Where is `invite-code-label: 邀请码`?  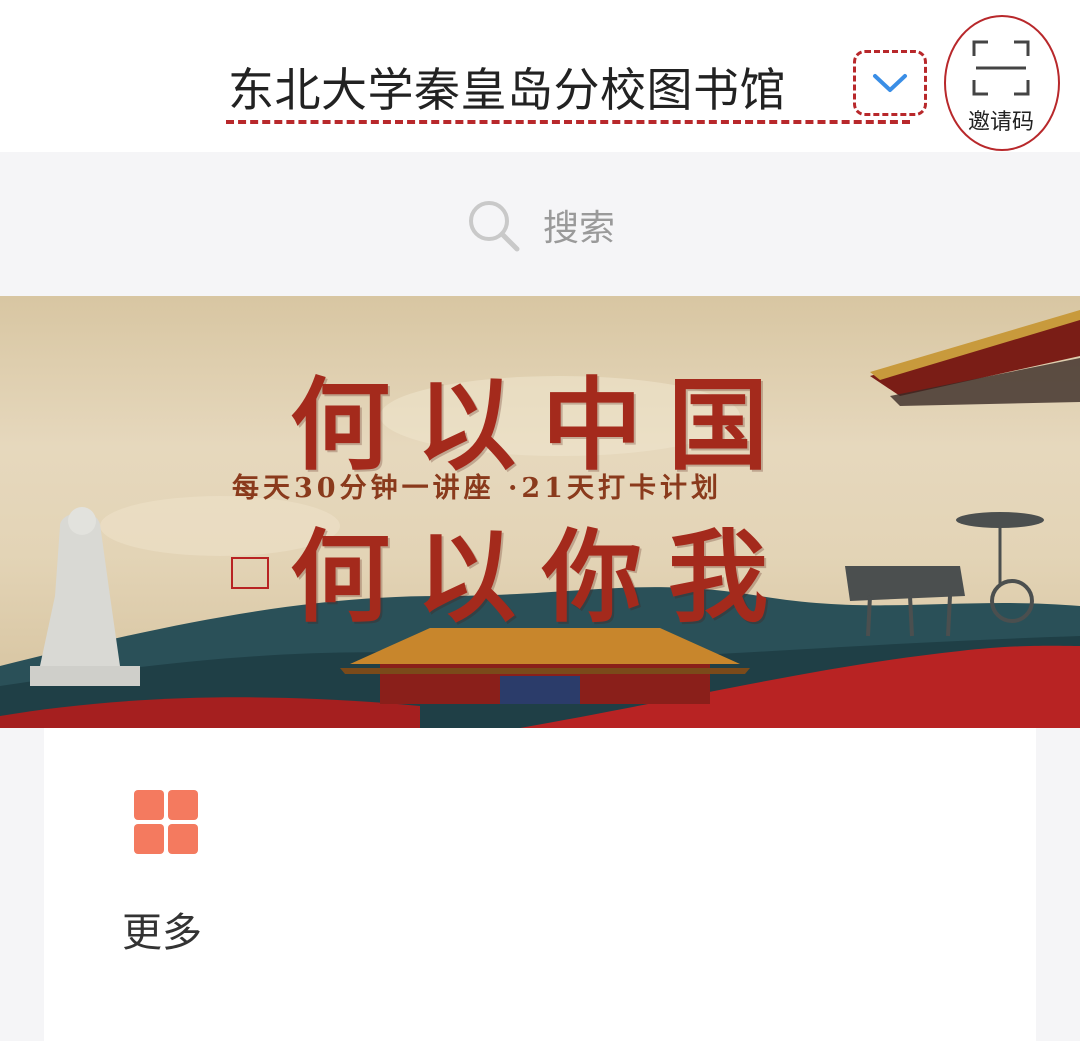 invite-code-label: 邀请码 is located at coordinates (1001, 120).